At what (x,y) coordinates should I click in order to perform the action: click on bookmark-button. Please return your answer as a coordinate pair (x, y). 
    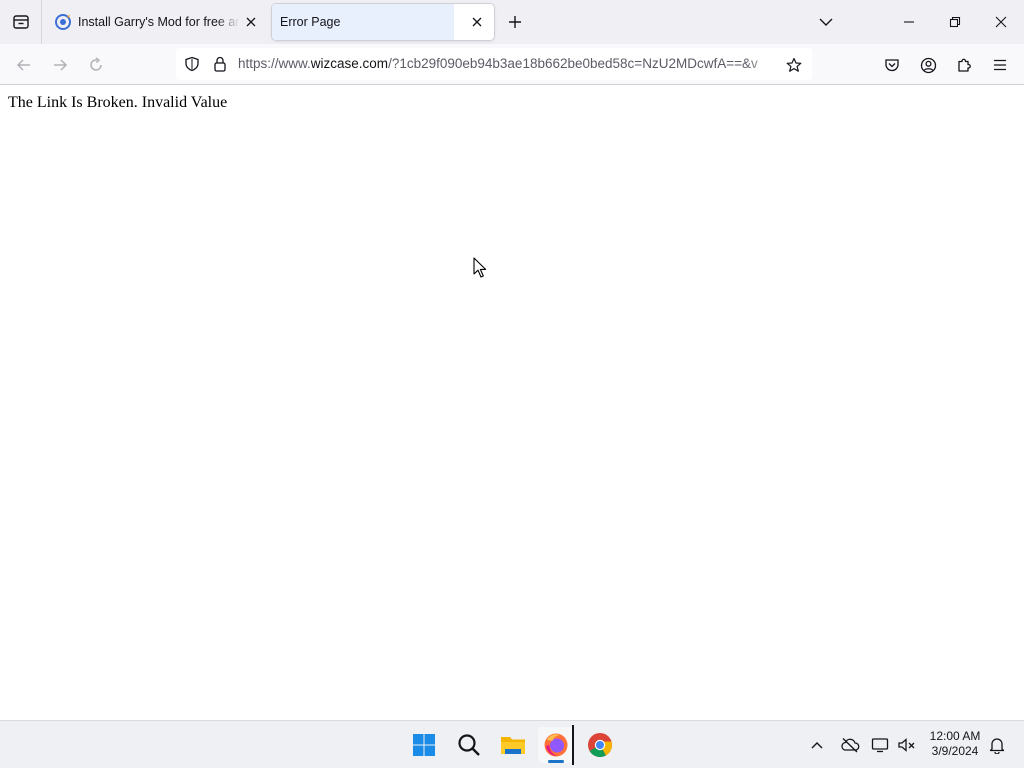
    Looking at the image, I should click on (794, 65).